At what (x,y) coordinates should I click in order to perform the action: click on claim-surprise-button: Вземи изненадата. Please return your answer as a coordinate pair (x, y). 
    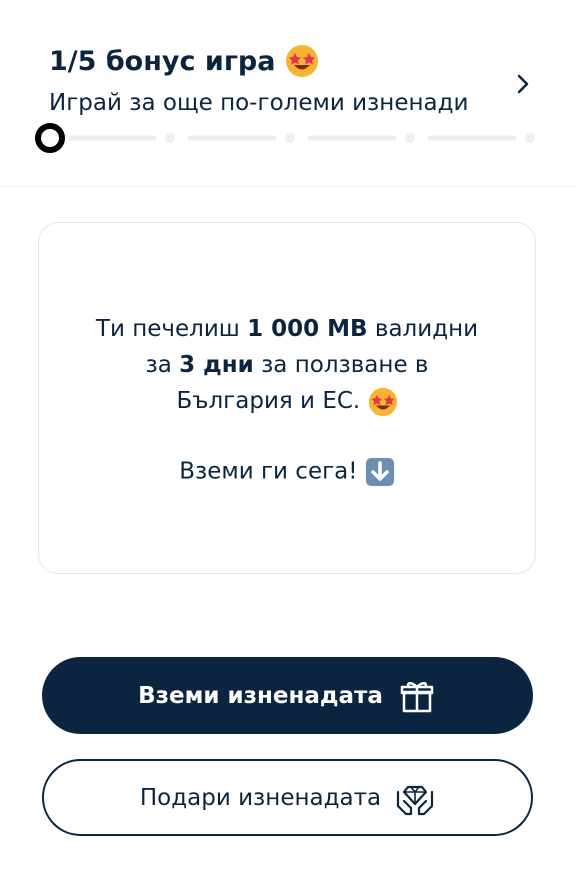
    Looking at the image, I should click on (287, 695).